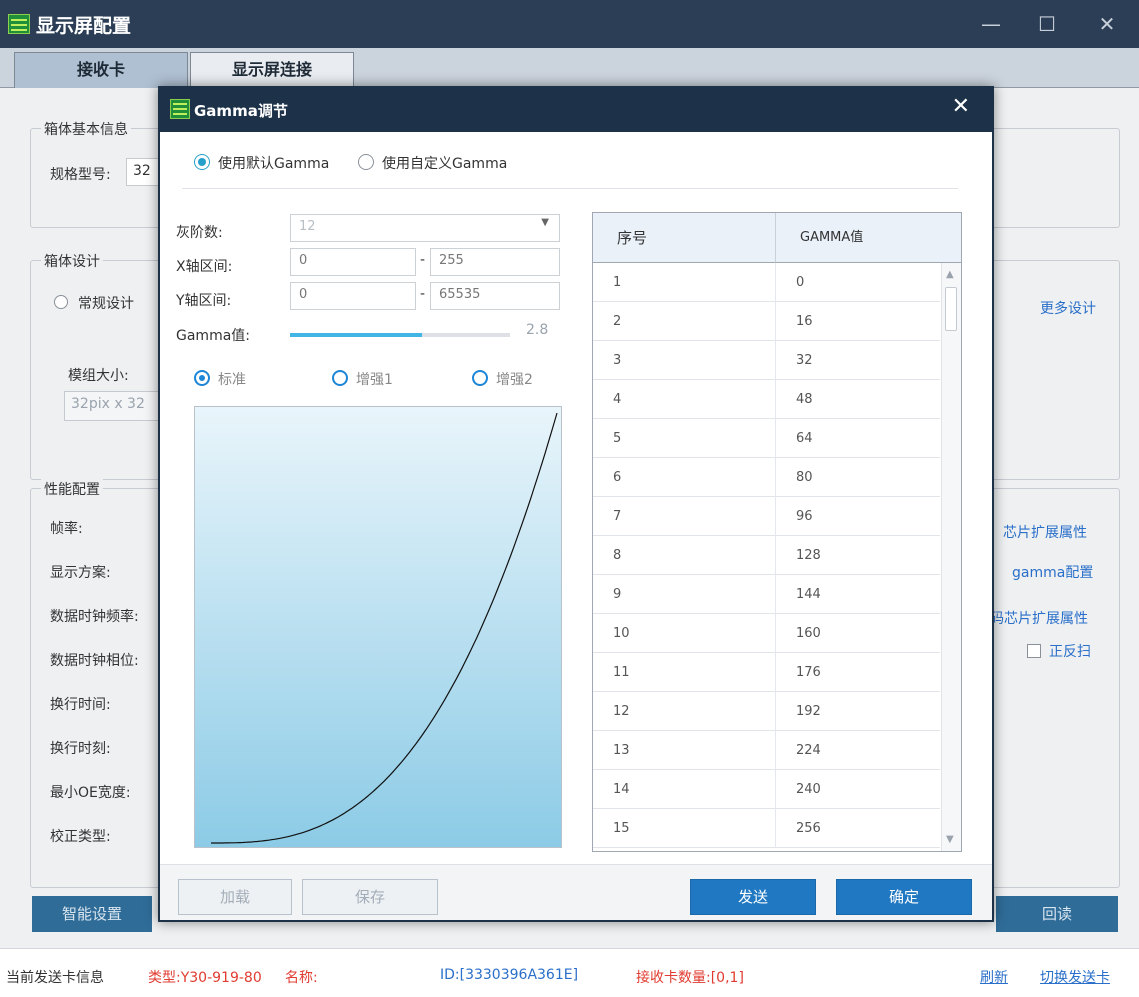 This screenshot has width=1139, height=997. I want to click on row-gamma-value: 16, so click(804, 321).